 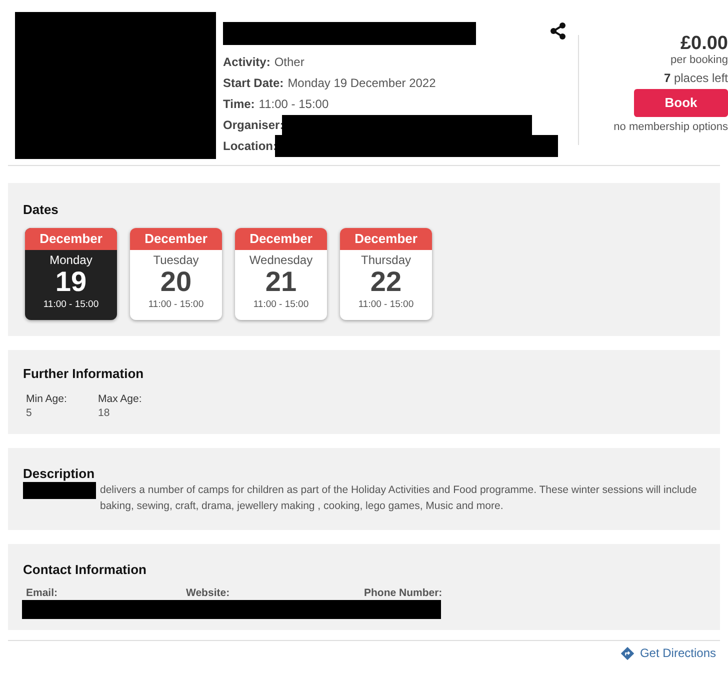 What do you see at coordinates (558, 31) in the screenshot?
I see `share-icon` at bounding box center [558, 31].